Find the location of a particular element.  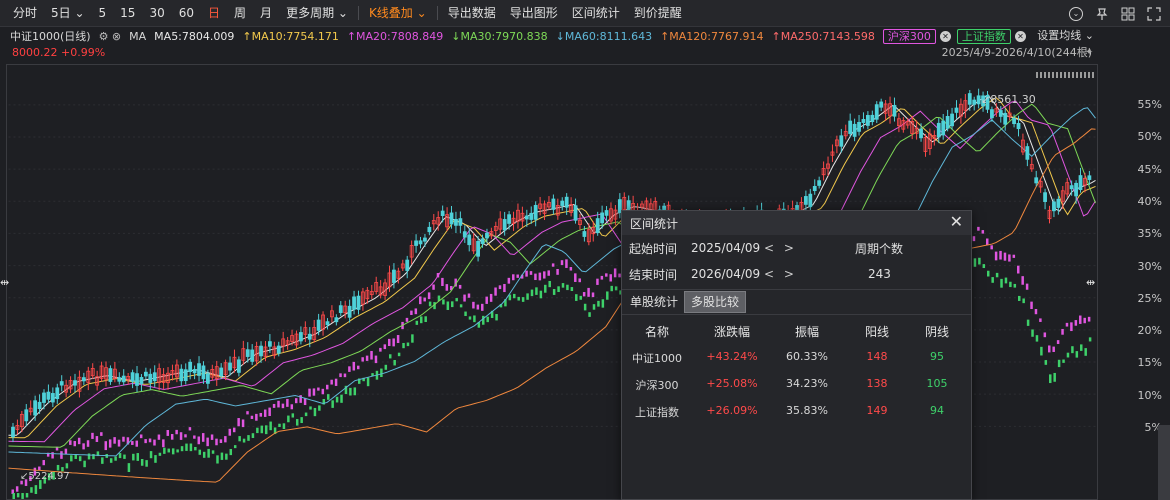

table-row: 上证指数 +26.09% 35.83% 149 94 is located at coordinates (796, 411).